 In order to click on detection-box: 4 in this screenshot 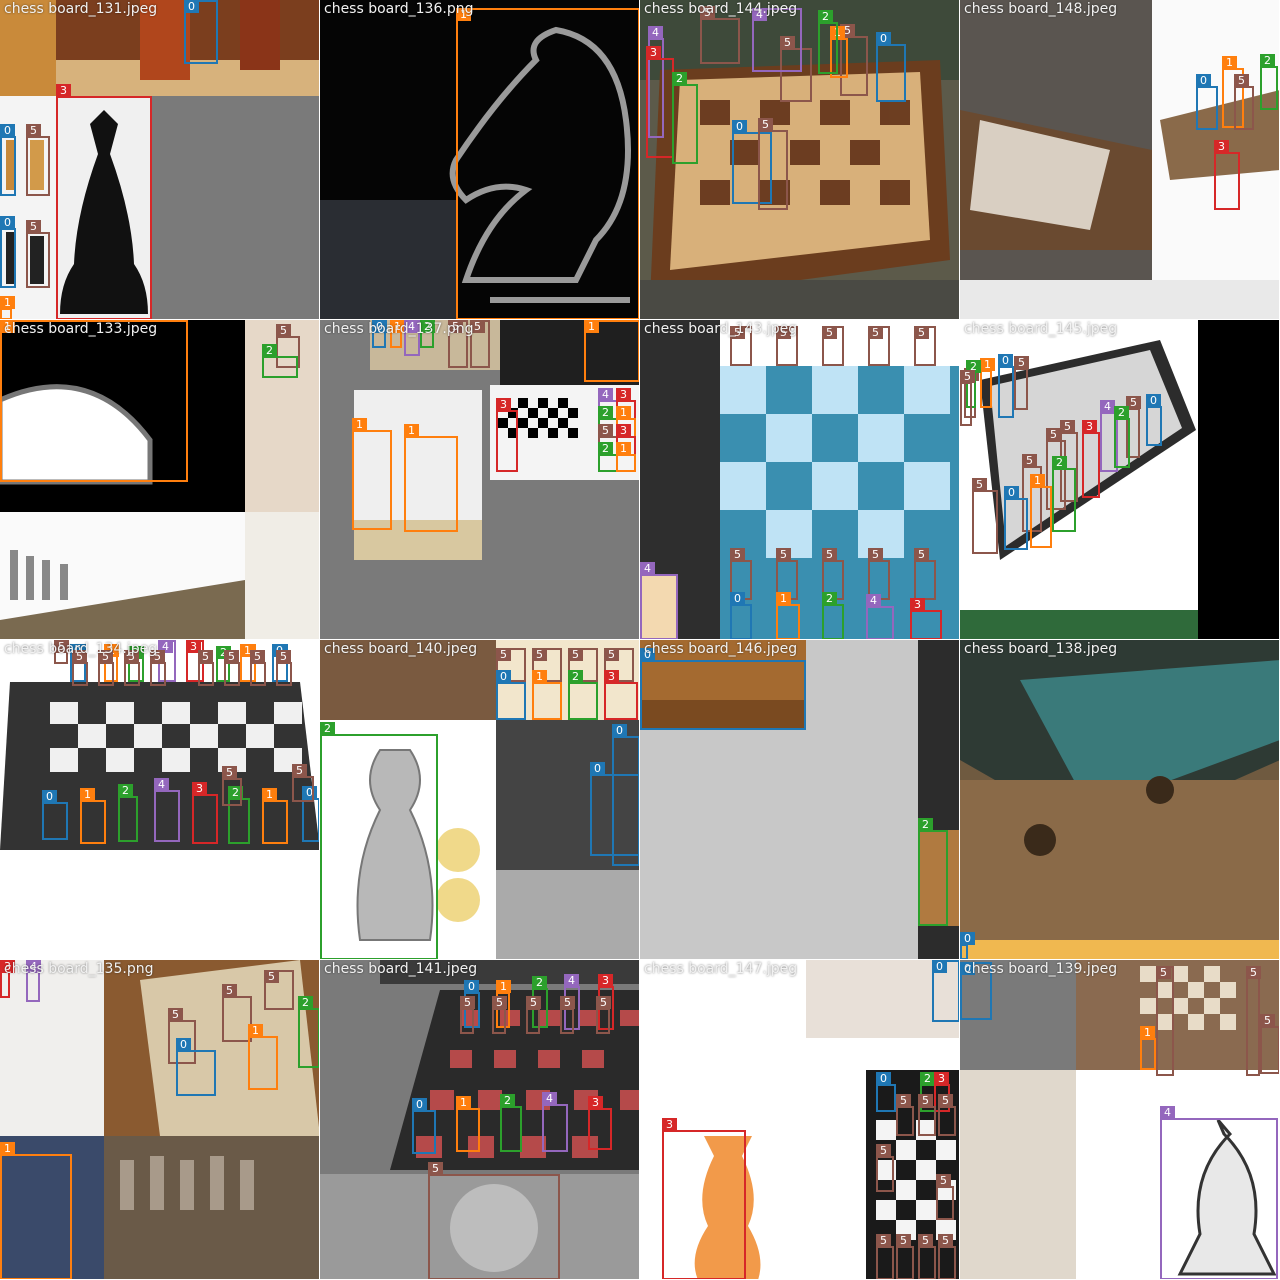, I will do `click(1219, 1192)`.